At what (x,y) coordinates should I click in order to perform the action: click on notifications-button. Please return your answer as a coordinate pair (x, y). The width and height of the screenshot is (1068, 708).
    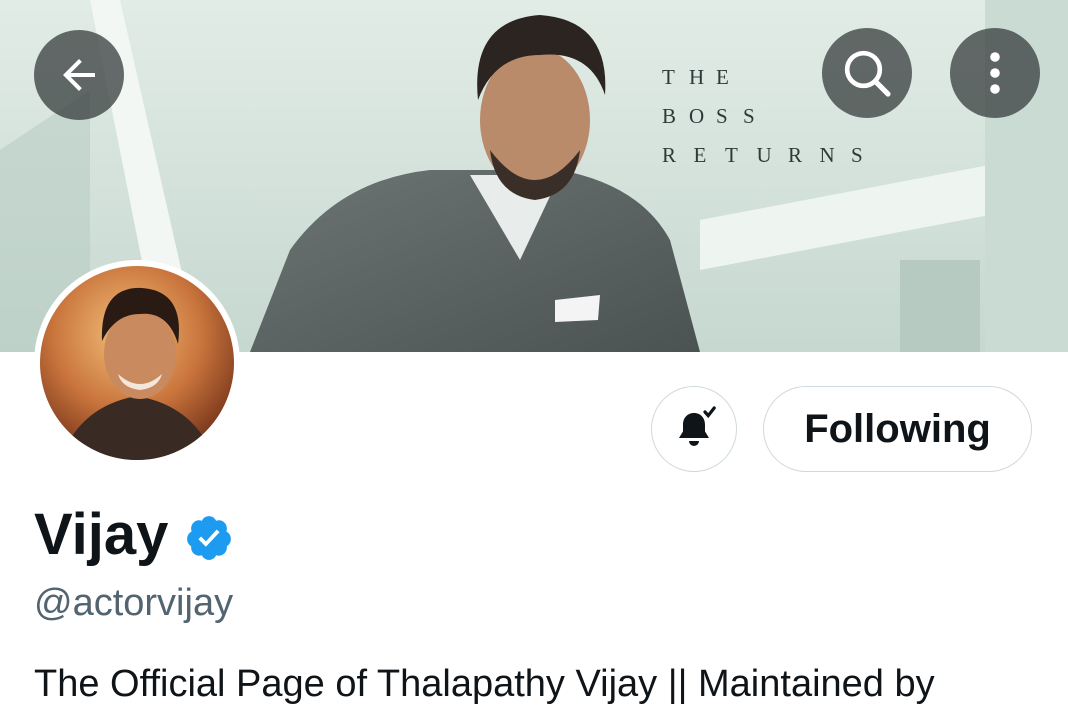
    Looking at the image, I should click on (694, 429).